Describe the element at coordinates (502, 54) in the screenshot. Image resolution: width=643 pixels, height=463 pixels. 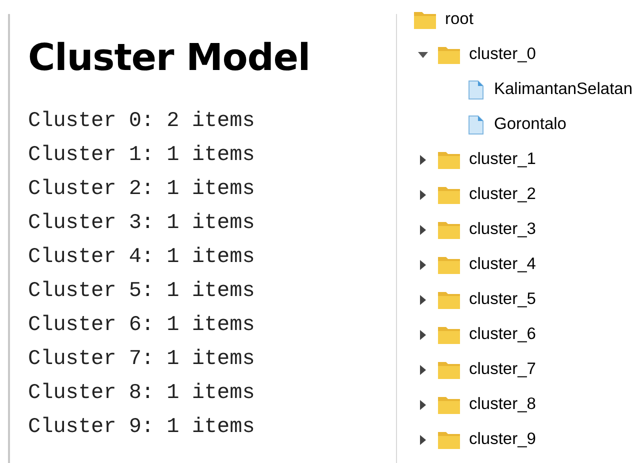
I see `tree-node-label: cluster_0` at that location.